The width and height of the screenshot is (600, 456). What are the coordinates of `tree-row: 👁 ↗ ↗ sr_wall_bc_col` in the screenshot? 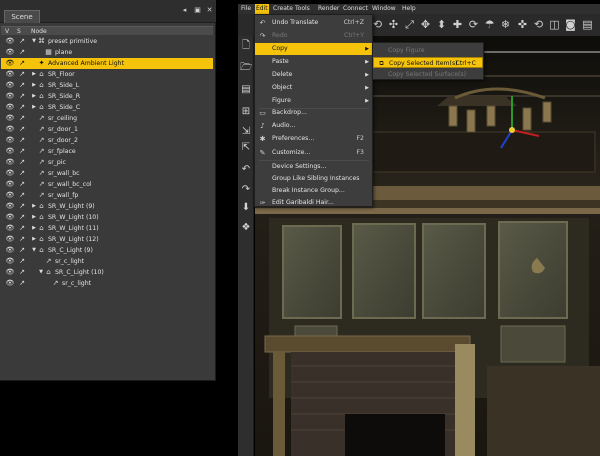 It's located at (107, 184).